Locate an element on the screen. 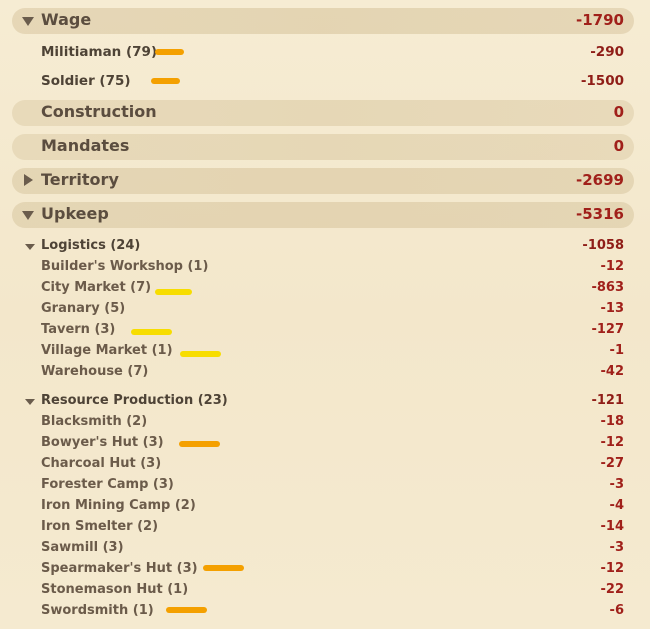  item-label: Iron Smelter (2) is located at coordinates (100, 526).